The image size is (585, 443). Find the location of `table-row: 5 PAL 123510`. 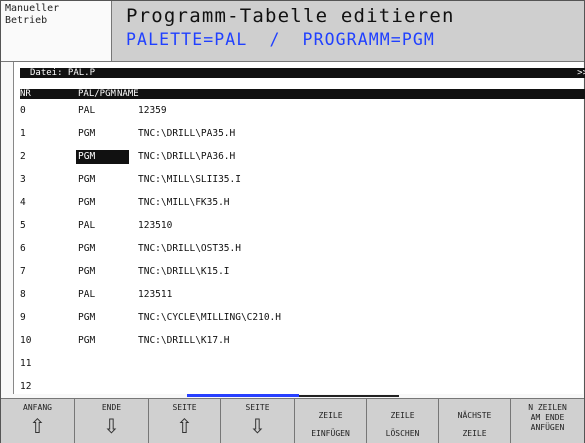

table-row: 5 PAL 123510 is located at coordinates (302, 226).